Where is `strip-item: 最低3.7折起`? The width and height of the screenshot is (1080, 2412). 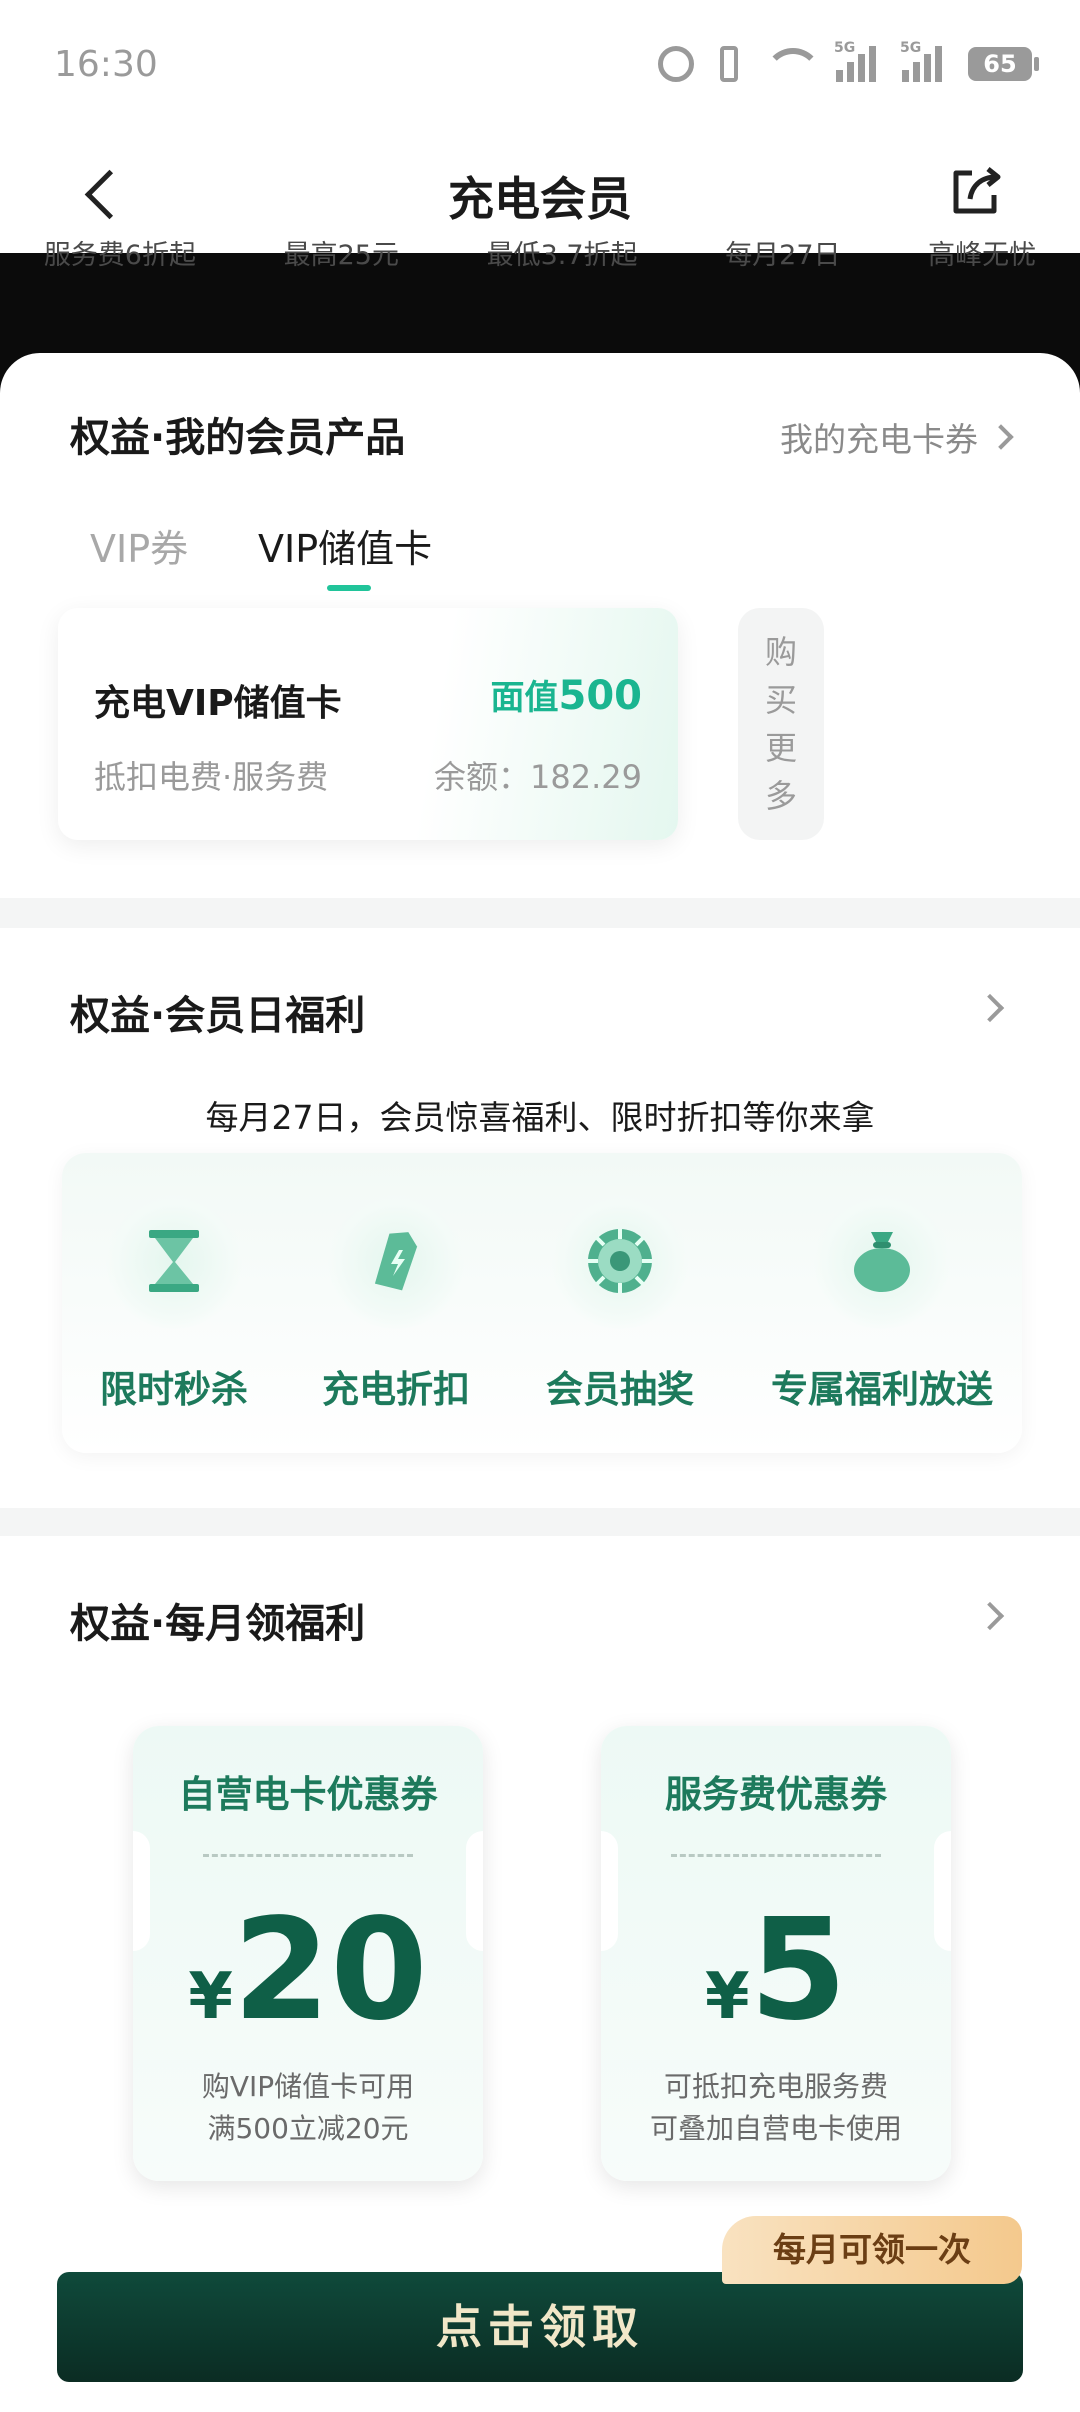 strip-item: 最低3.7折起 is located at coordinates (562, 255).